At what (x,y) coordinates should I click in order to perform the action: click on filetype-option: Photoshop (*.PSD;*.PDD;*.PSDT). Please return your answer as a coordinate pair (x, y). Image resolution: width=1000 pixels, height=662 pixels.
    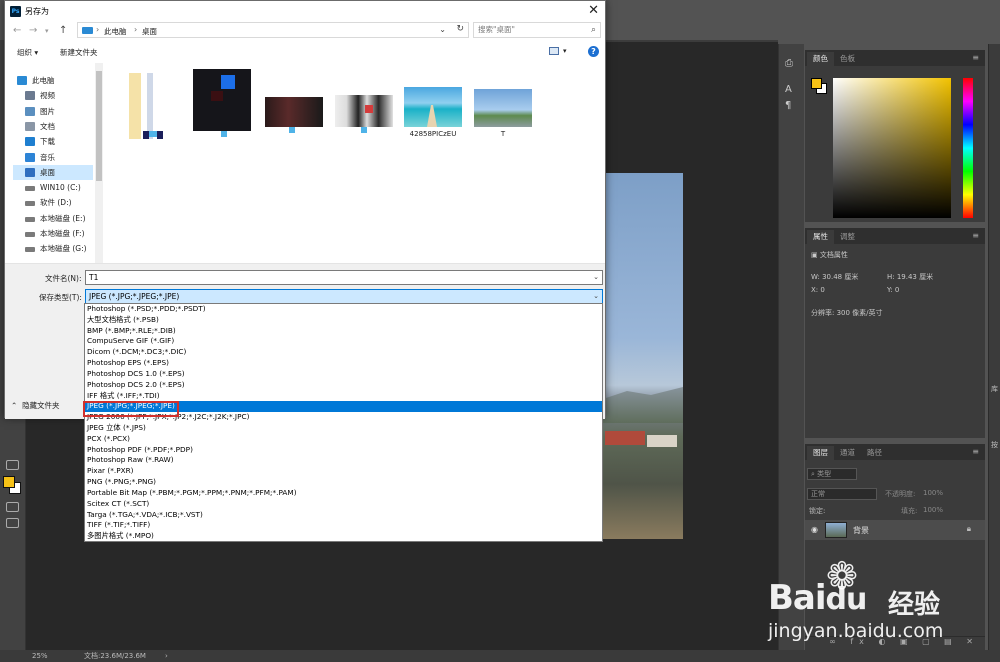
    Looking at the image, I should click on (343, 309).